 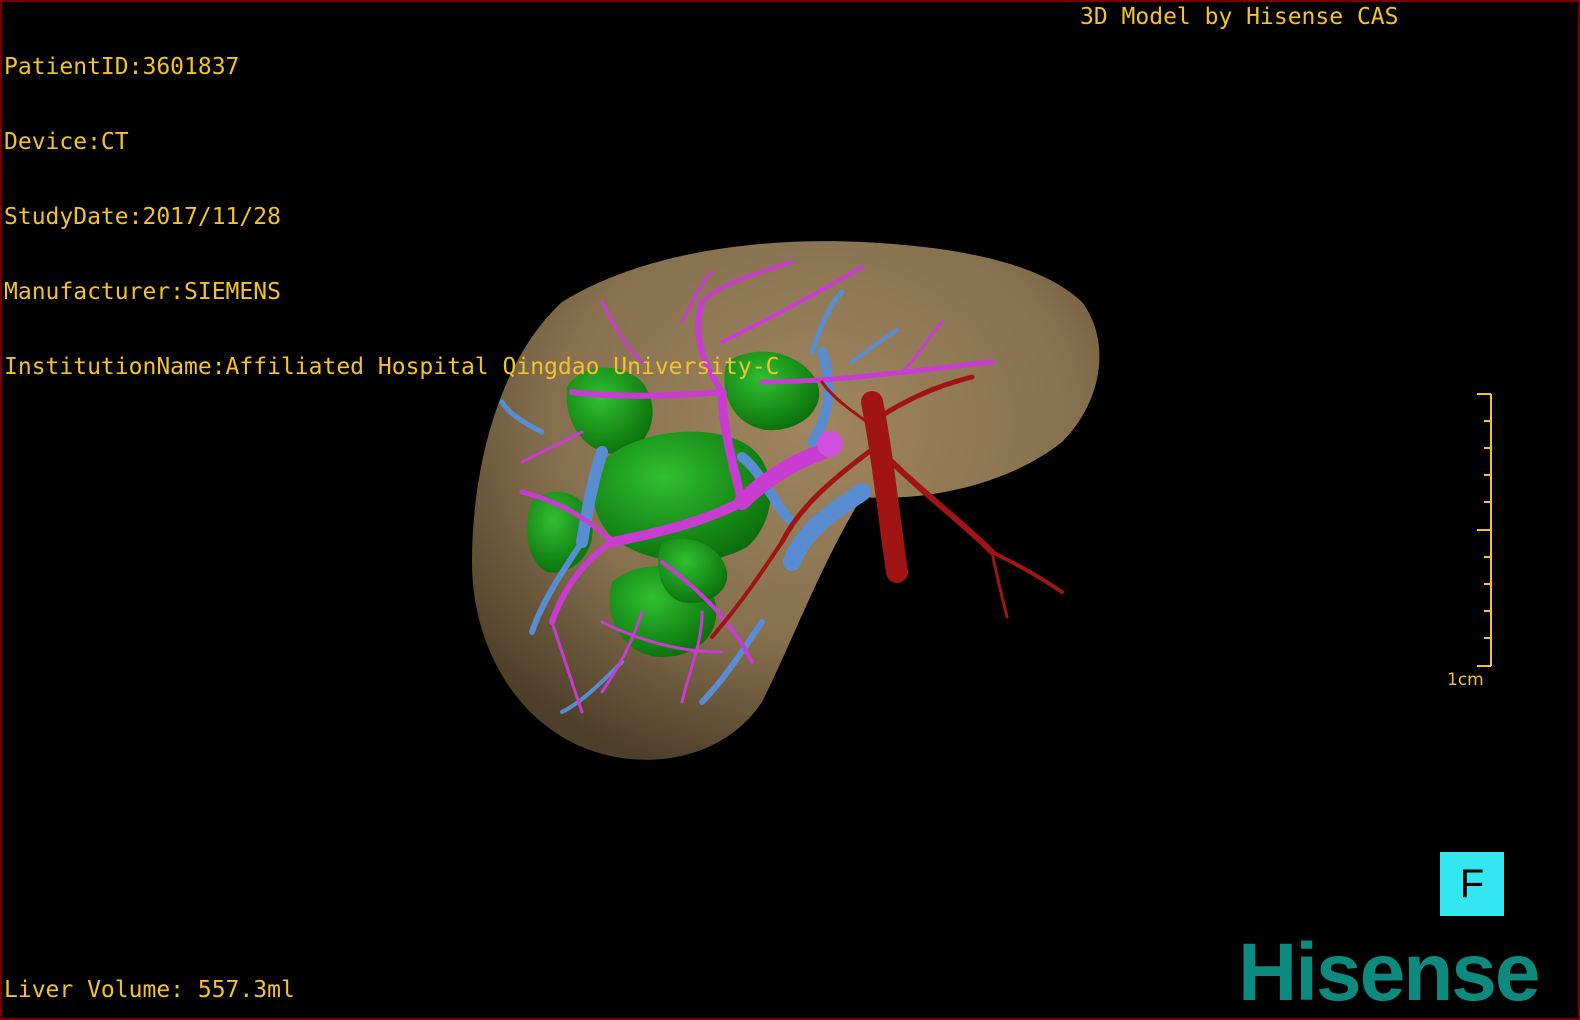 I want to click on portal-vein-node, so click(x=830, y=444).